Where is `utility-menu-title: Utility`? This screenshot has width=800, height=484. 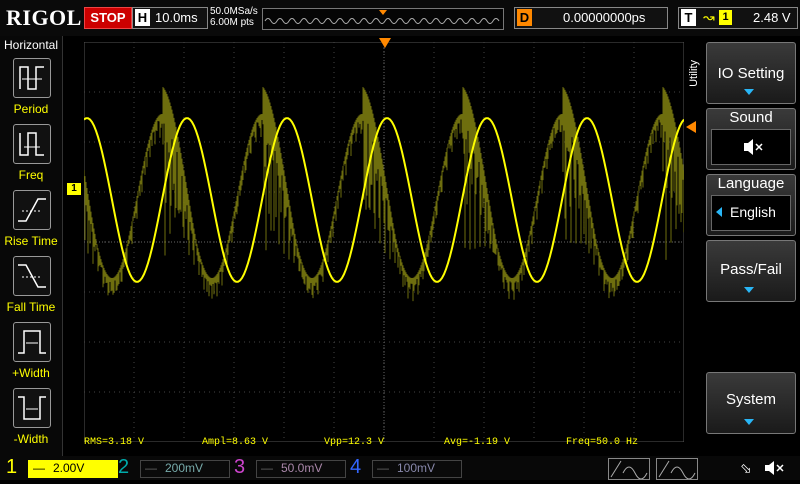 utility-menu-title: Utility is located at coordinates (694, 73).